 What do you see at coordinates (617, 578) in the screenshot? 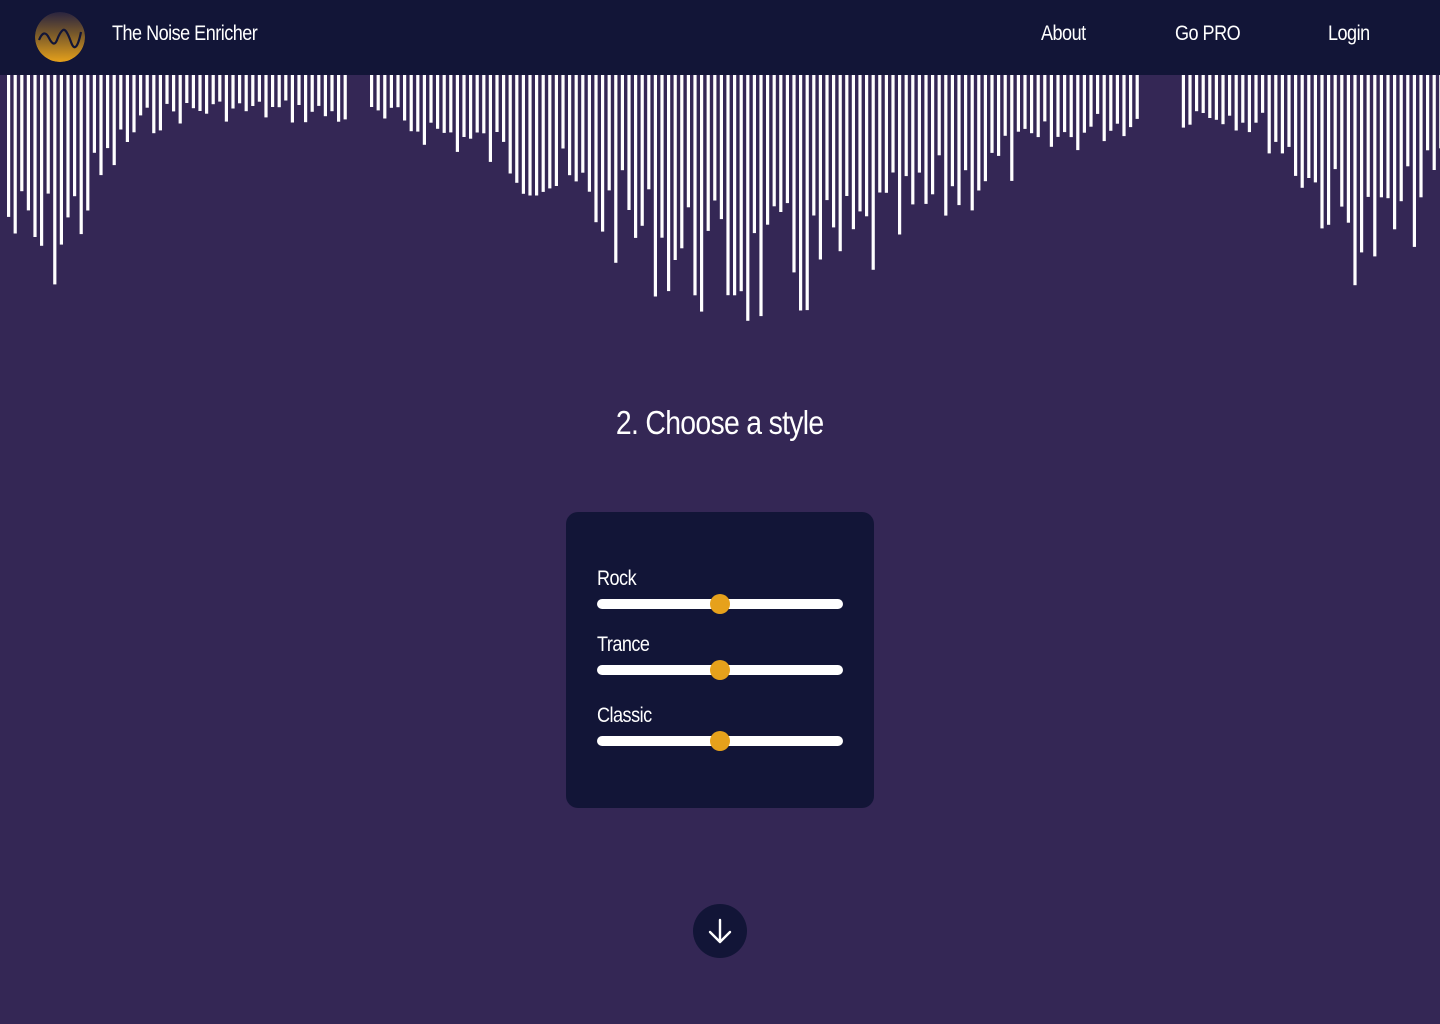
I see `slider-label-rock: Rock` at bounding box center [617, 578].